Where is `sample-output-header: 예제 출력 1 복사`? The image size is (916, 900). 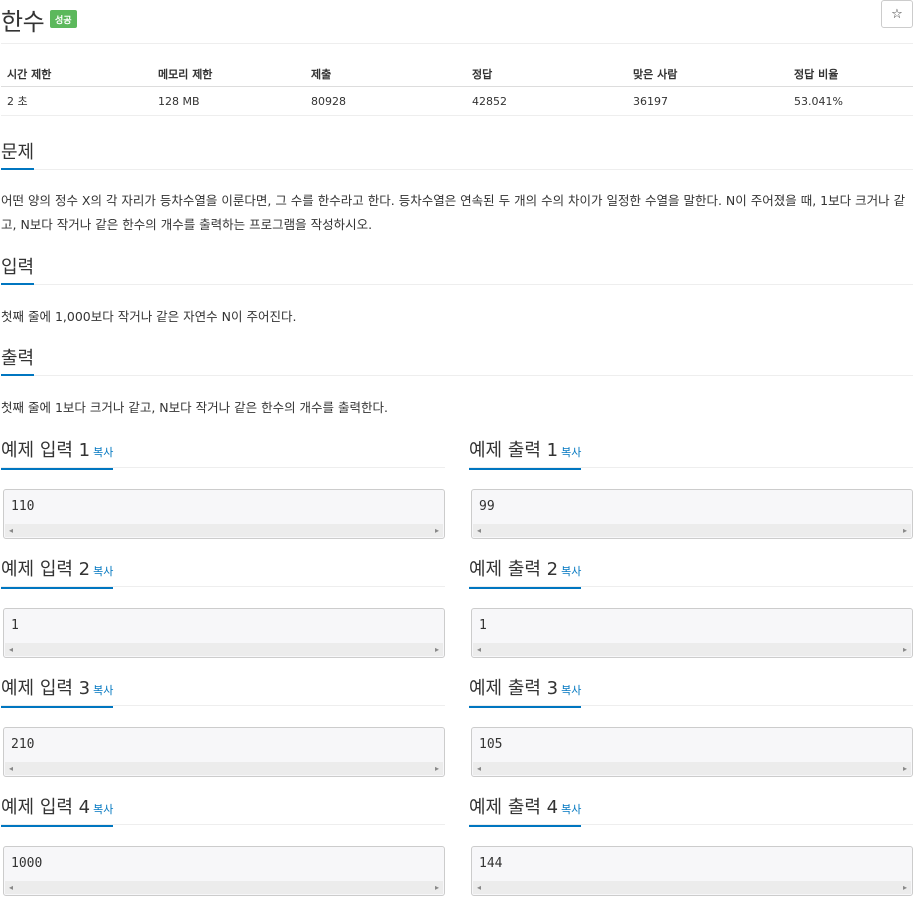 sample-output-header: 예제 출력 1 복사 is located at coordinates (691, 454).